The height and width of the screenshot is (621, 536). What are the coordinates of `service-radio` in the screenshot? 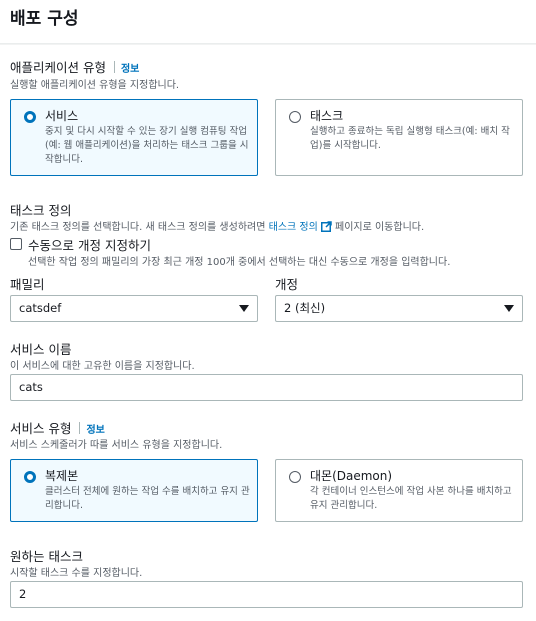 It's located at (30, 117).